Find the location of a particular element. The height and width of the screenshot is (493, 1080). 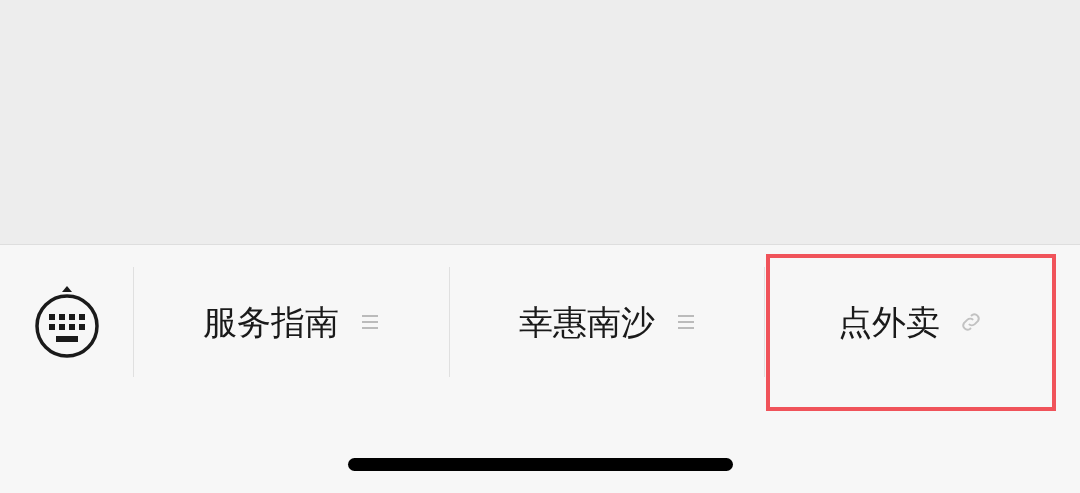

keyboard-icon is located at coordinates (66, 322).